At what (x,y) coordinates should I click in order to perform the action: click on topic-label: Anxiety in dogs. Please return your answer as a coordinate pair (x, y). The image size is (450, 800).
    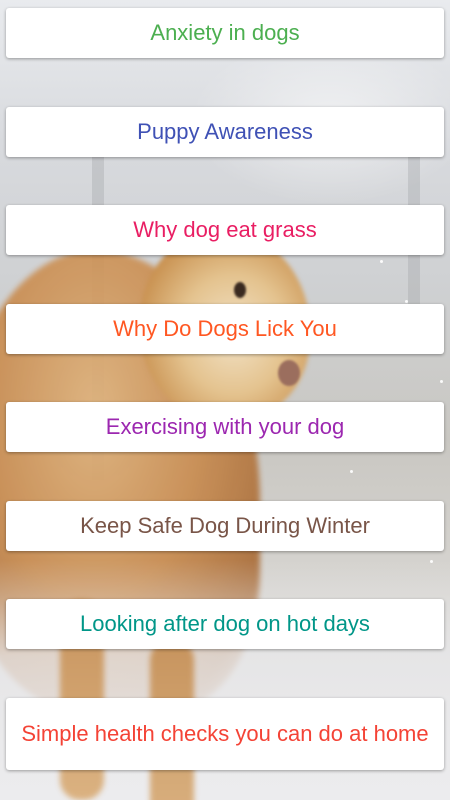
    Looking at the image, I should click on (225, 32).